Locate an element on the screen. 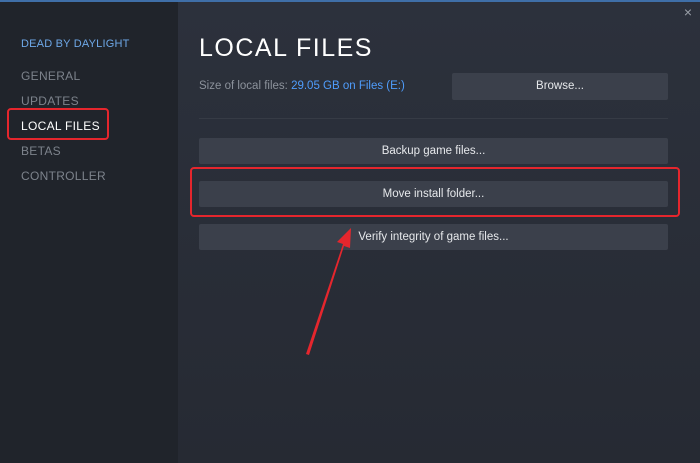 The image size is (700, 463). close-icon: × is located at coordinates (688, 12).